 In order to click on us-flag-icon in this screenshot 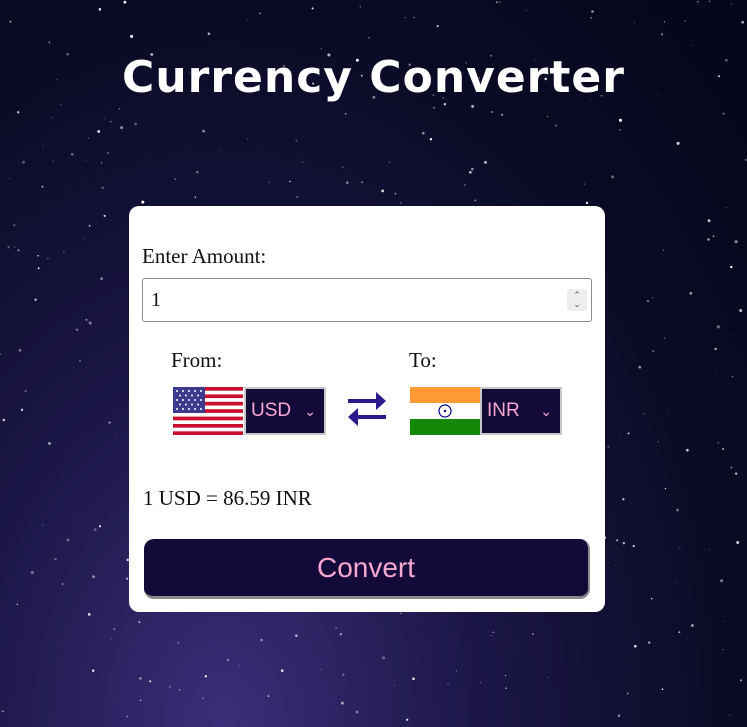, I will do `click(208, 411)`.